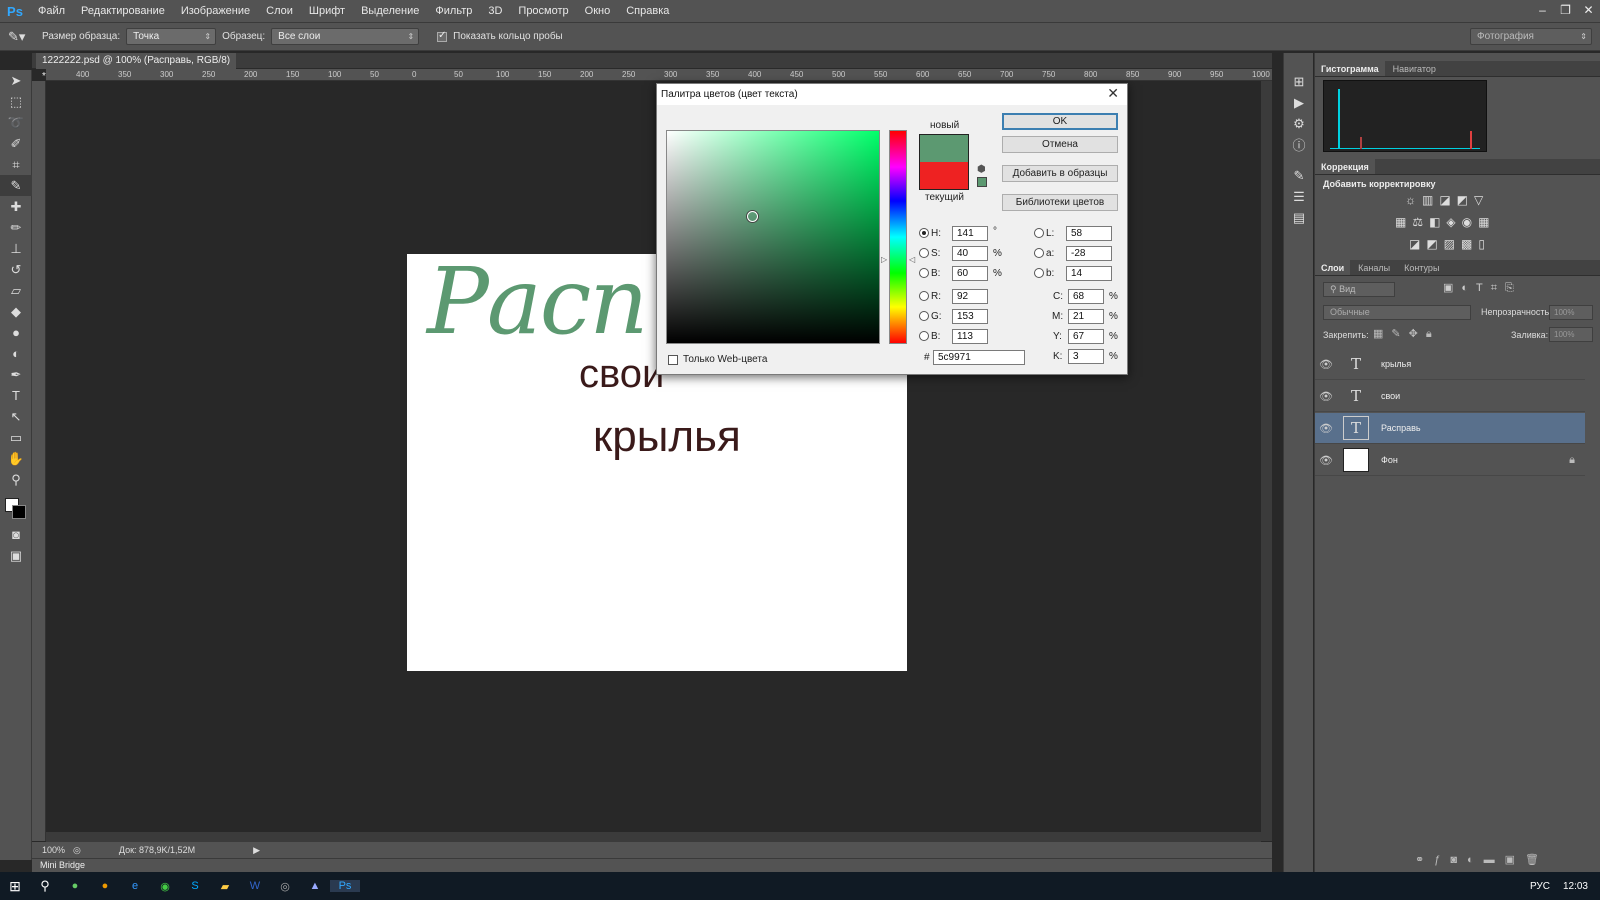 Image resolution: width=1600 pixels, height=900 pixels. I want to click on color-swatches, so click(15, 507).